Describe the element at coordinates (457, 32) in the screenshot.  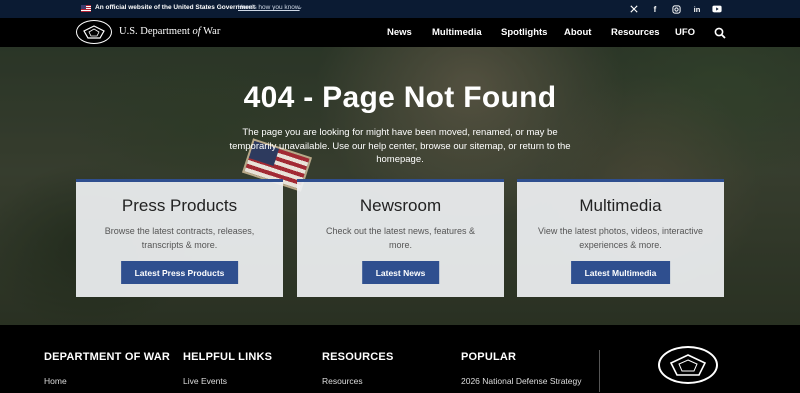
I see `nav-multimedia: Multimedia` at that location.